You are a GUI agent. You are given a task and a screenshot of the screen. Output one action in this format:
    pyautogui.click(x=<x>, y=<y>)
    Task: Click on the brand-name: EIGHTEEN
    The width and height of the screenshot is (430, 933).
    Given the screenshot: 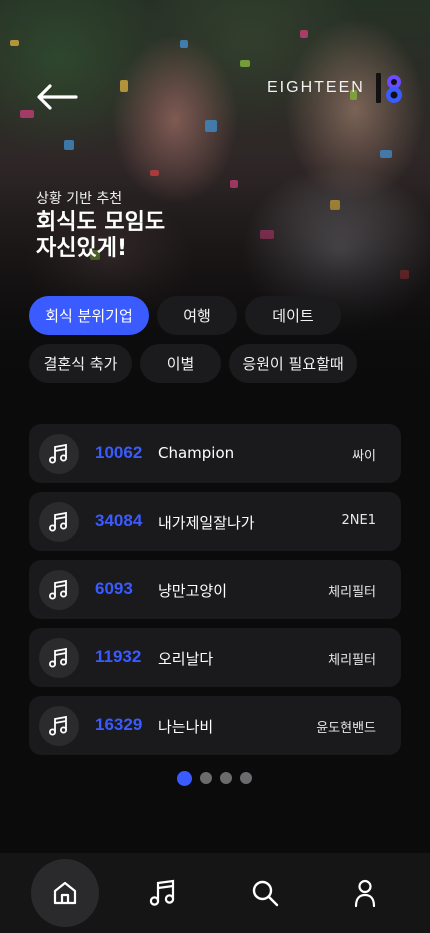 What is the action you would take?
    pyautogui.click(x=316, y=87)
    